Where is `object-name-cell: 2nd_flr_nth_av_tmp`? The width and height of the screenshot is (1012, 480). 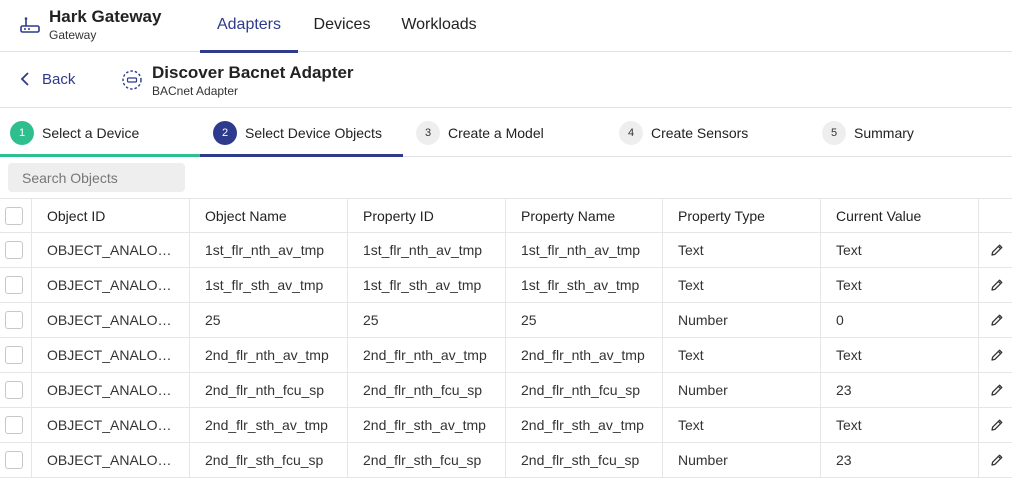 object-name-cell: 2nd_flr_nth_av_tmp is located at coordinates (269, 355).